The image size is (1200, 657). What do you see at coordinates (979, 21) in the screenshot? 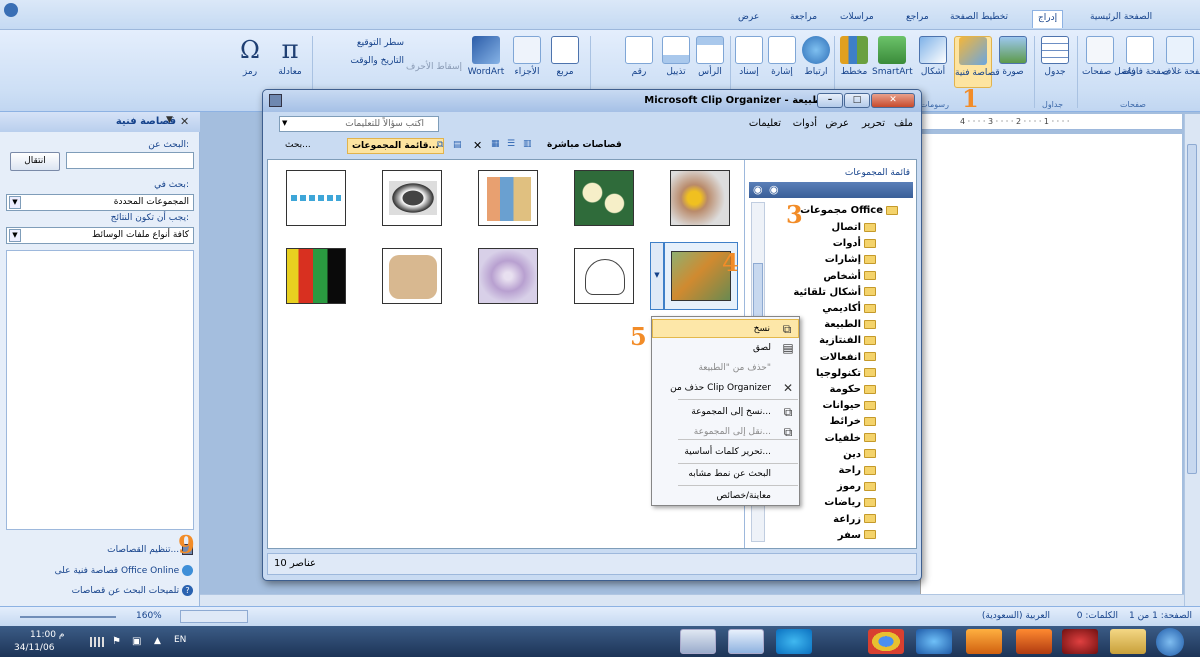
I see `tab-page-layout: تخطيط الصفحة` at bounding box center [979, 21].